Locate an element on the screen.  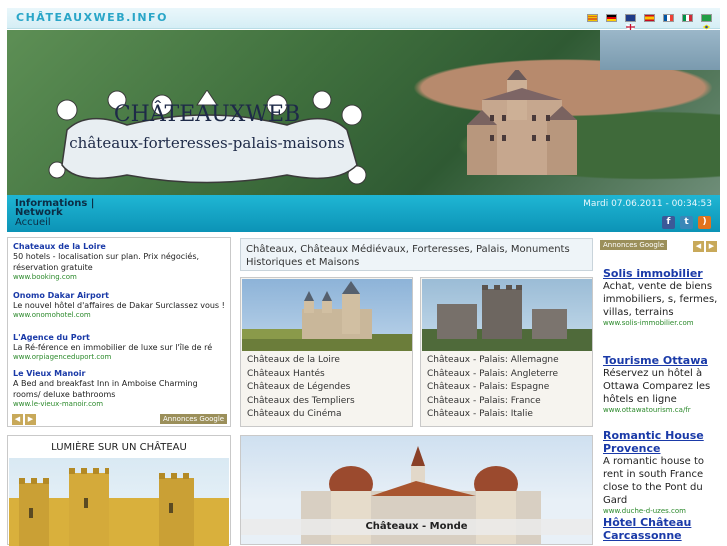
banner-sky is located at coordinates (660, 50).